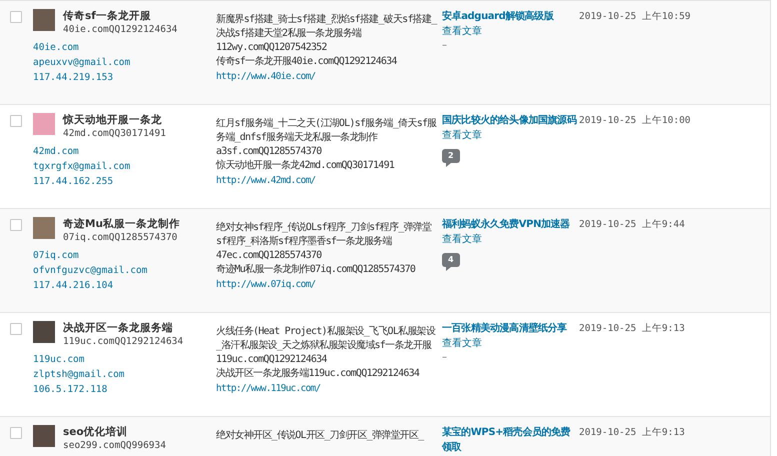 This screenshot has width=777, height=456. Describe the element at coordinates (510, 440) in the screenshot. I see `post-title-link: 某宝的WPS+稻壳会员的免费领取` at that location.